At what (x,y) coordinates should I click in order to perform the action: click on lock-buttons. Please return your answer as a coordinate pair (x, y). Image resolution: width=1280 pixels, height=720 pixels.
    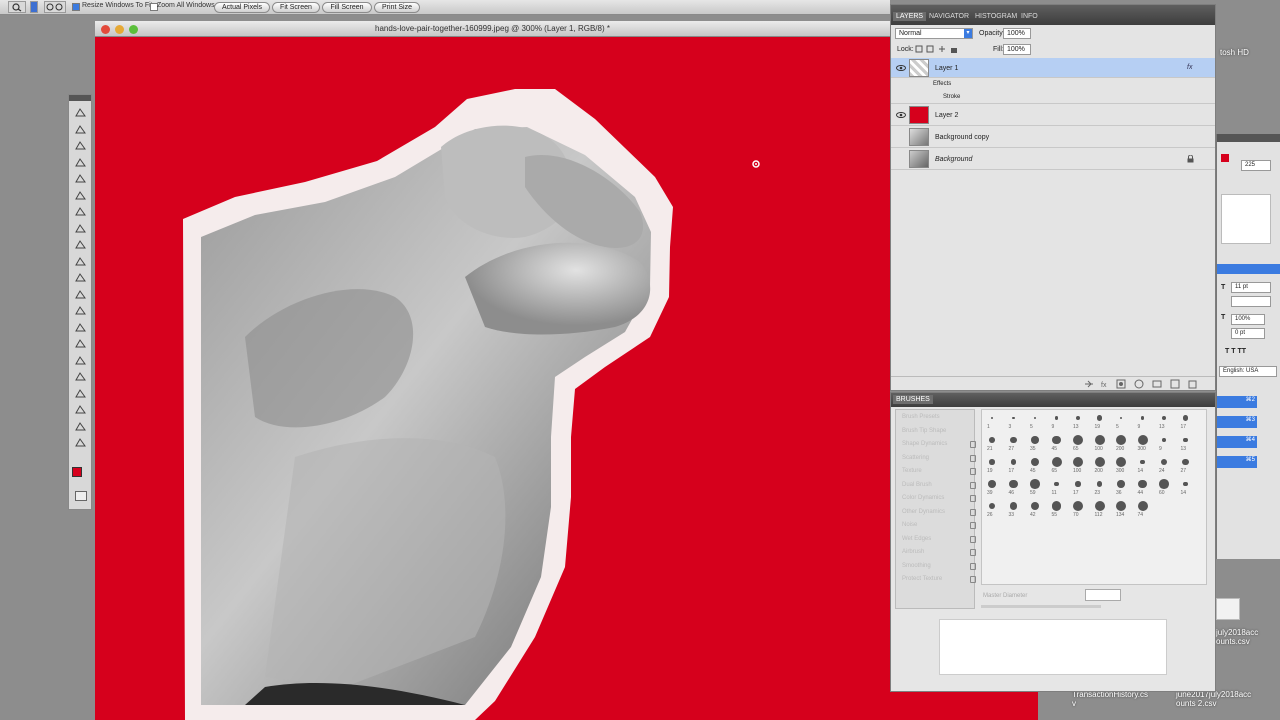
    Looking at the image, I should click on (937, 49).